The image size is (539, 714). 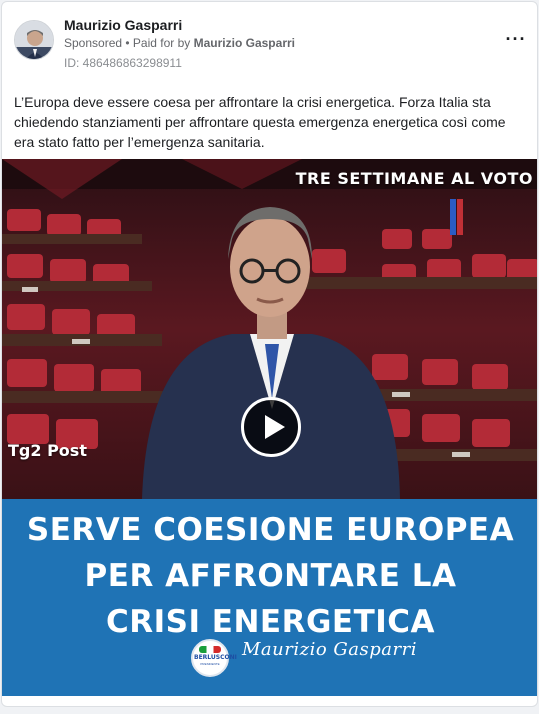 I want to click on party-logo: BERLUSCONI PRESIDENTE, so click(x=214, y=658).